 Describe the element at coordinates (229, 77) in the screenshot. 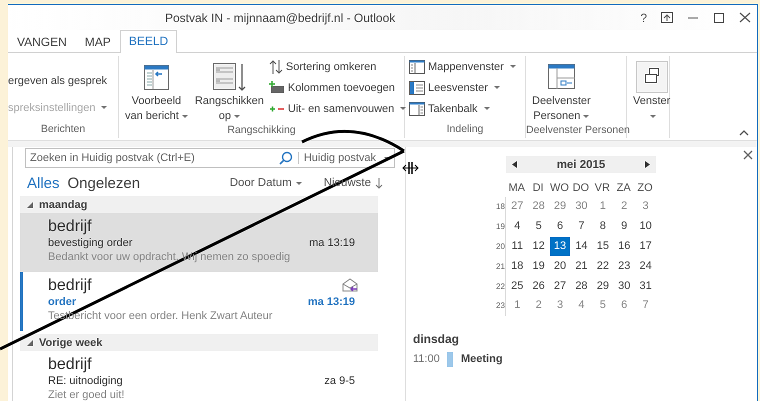

I see `arrange-list-icon` at that location.